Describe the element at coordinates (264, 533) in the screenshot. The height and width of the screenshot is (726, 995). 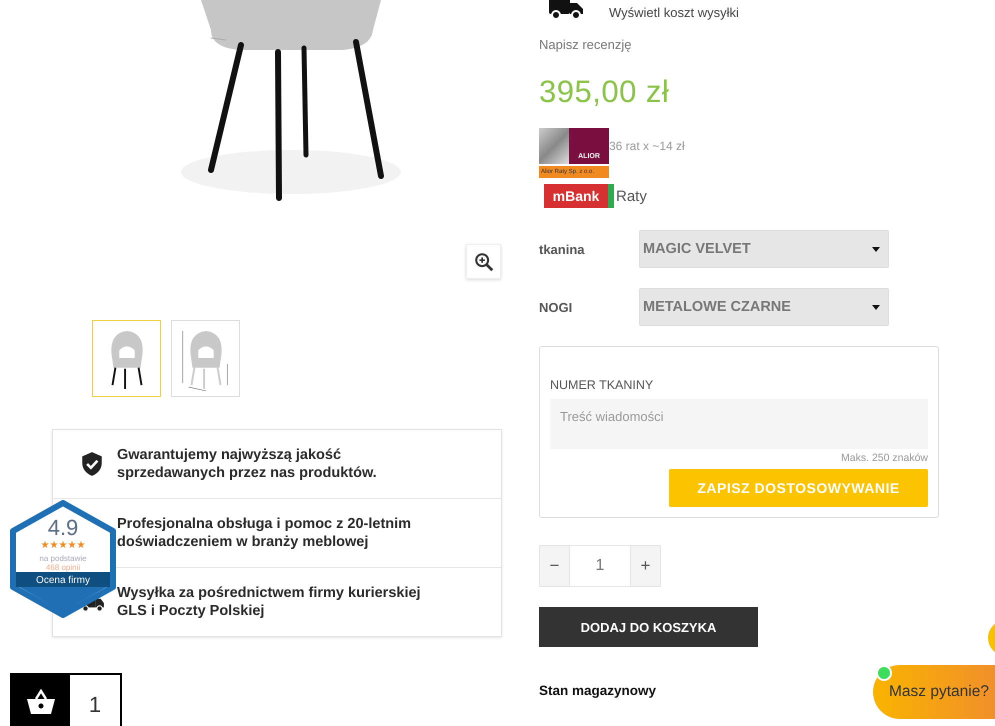
I see `feature-text: Profesjonalna obsługa i pomoc z 20-letnim doświadczeniem w branży meblowej` at that location.